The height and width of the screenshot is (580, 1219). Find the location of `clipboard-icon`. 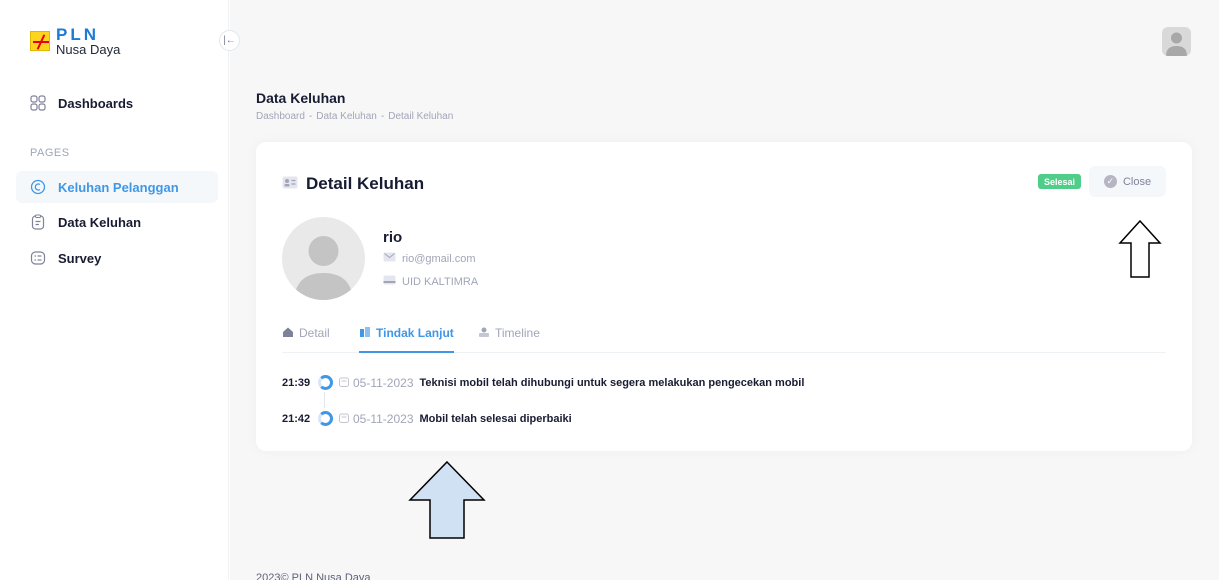

clipboard-icon is located at coordinates (38, 222).